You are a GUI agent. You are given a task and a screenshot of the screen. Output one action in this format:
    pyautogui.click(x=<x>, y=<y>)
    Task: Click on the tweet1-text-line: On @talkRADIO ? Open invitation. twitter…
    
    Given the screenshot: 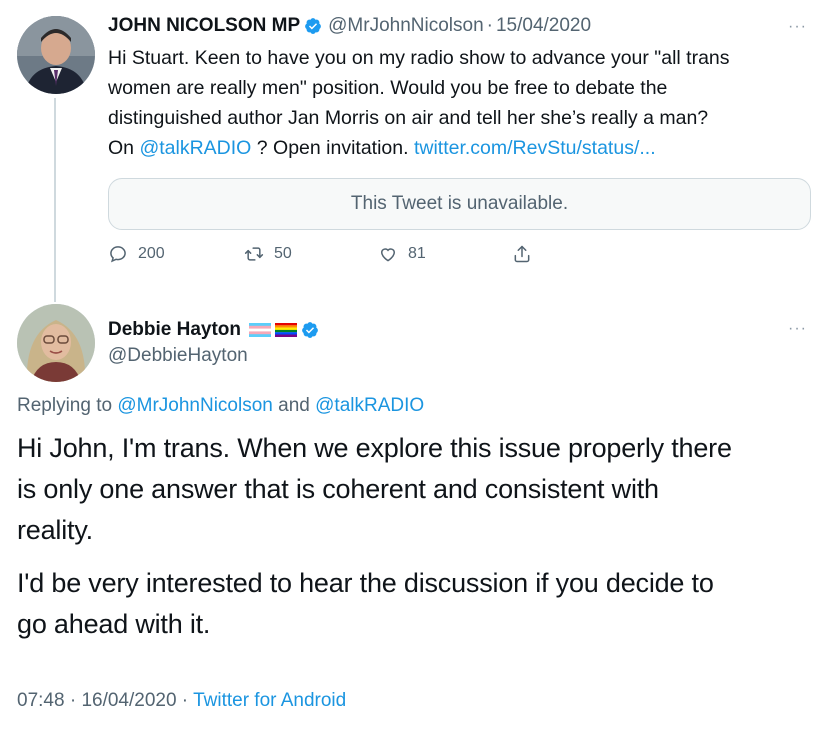 What is the action you would take?
    pyautogui.click(x=464, y=148)
    